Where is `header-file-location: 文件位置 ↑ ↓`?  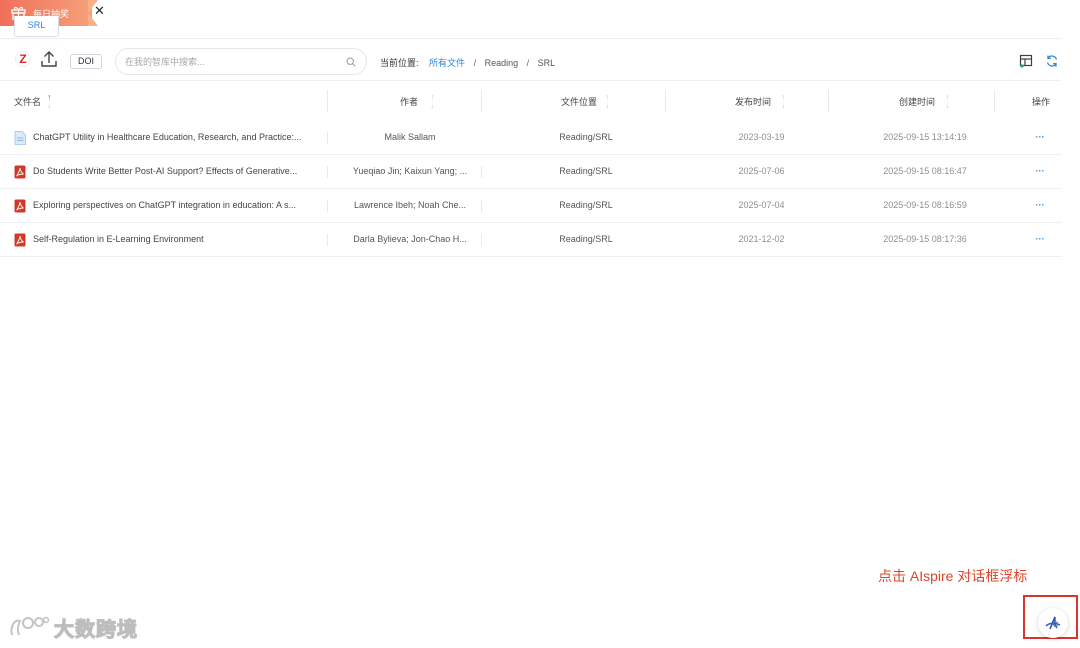
header-file-location: 文件位置 ↑ ↓ is located at coordinates (585, 101).